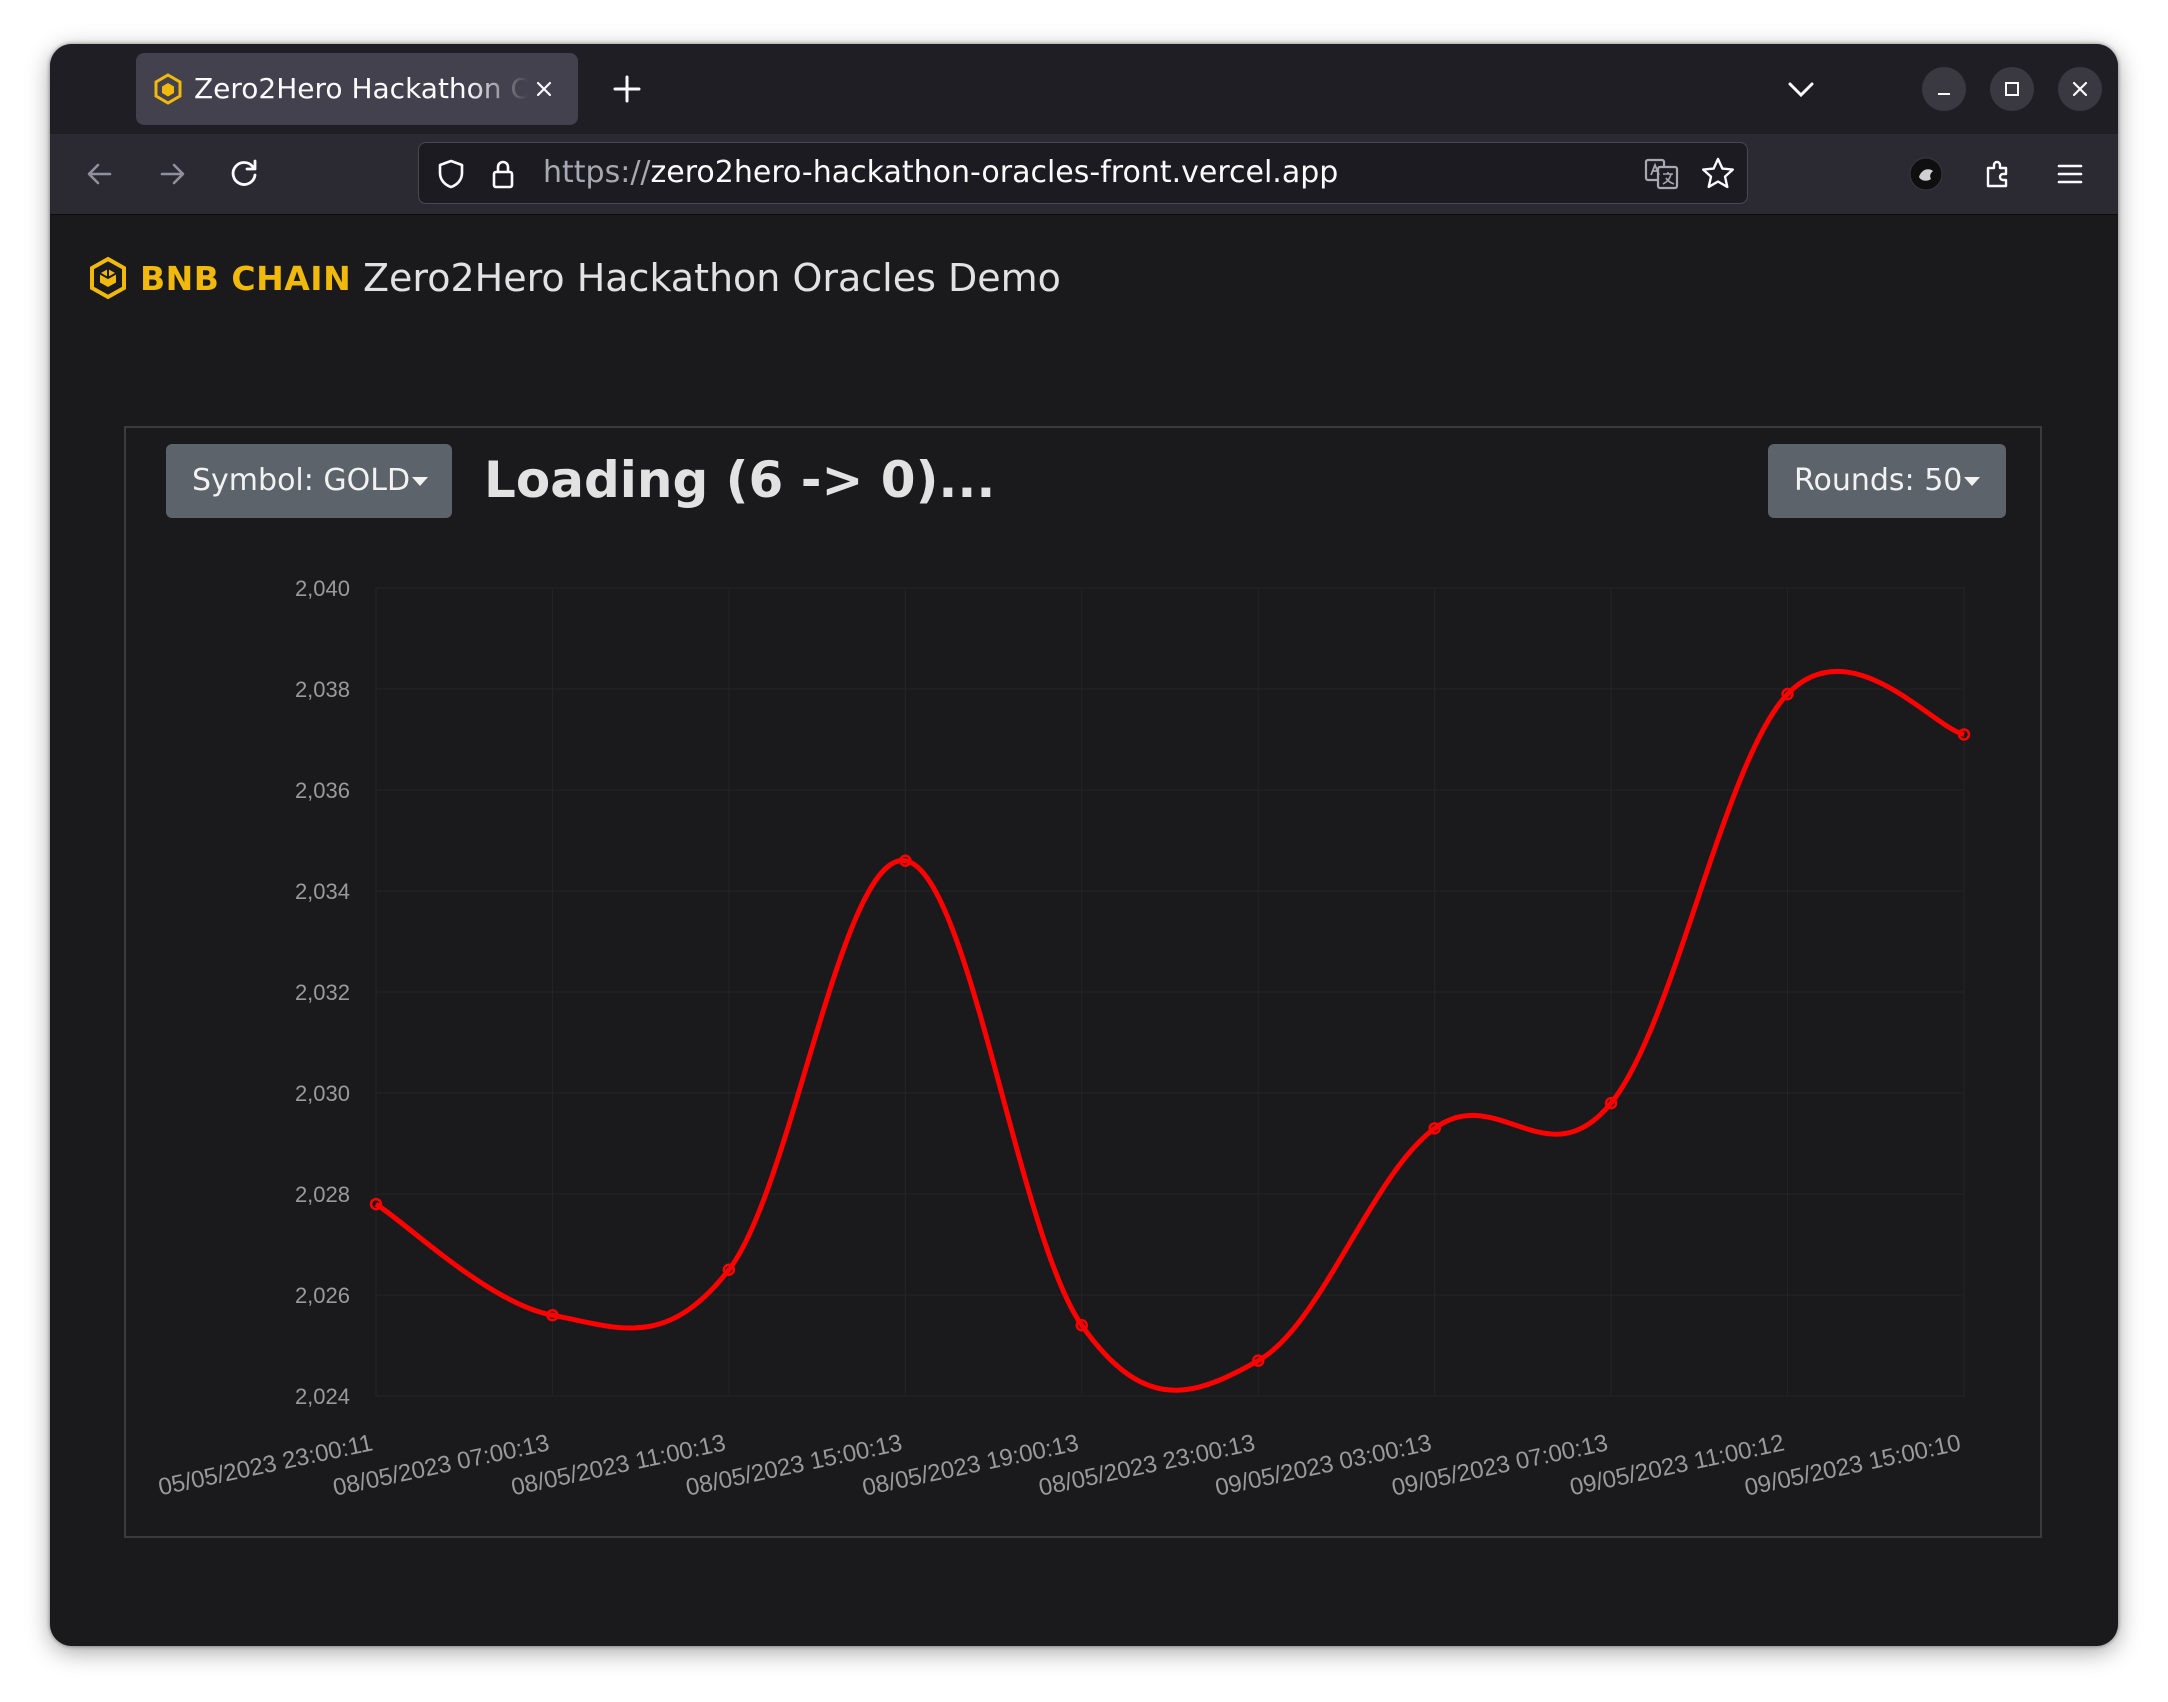 The width and height of the screenshot is (2168, 1702). I want to click on bnb-favicon-icon, so click(168, 89).